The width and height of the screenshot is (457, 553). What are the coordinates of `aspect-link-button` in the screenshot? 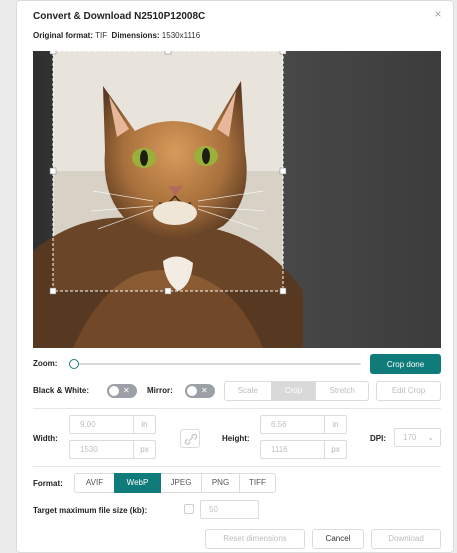 It's located at (190, 438).